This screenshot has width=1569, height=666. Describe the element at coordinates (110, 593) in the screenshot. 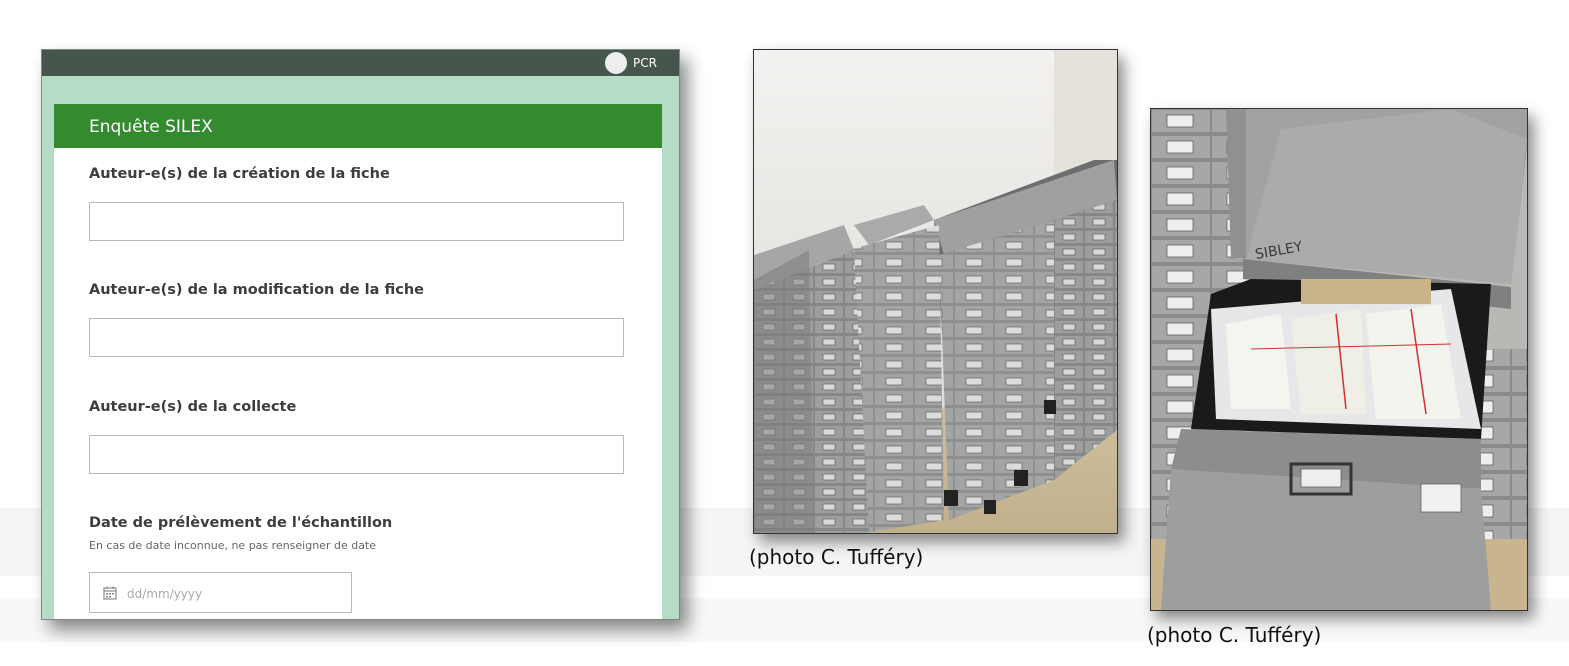

I see `calendar-icon` at that location.